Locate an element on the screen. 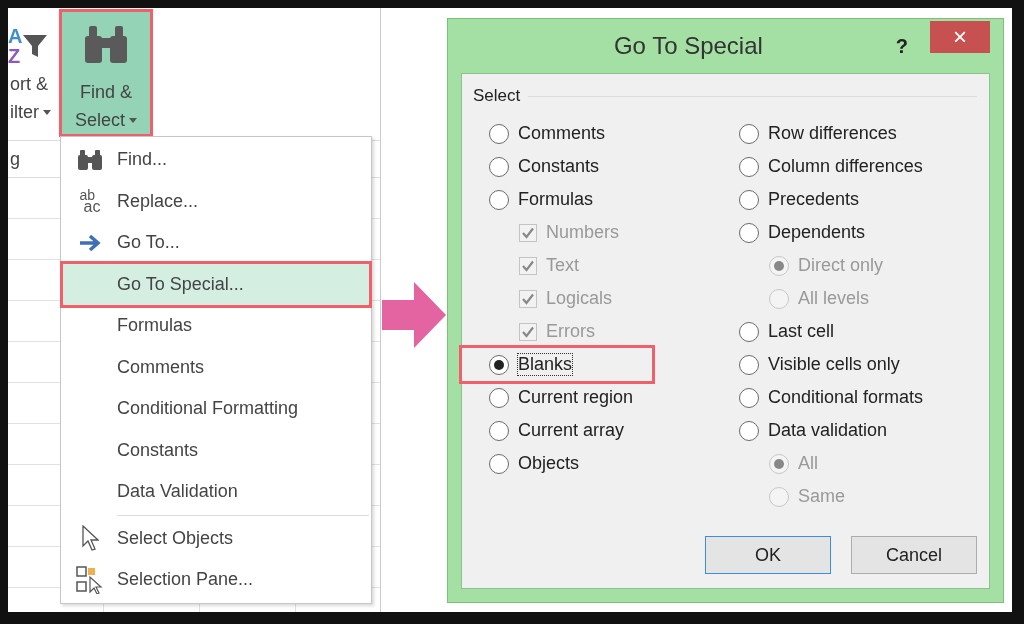  option-label: Constants is located at coordinates (559, 166).